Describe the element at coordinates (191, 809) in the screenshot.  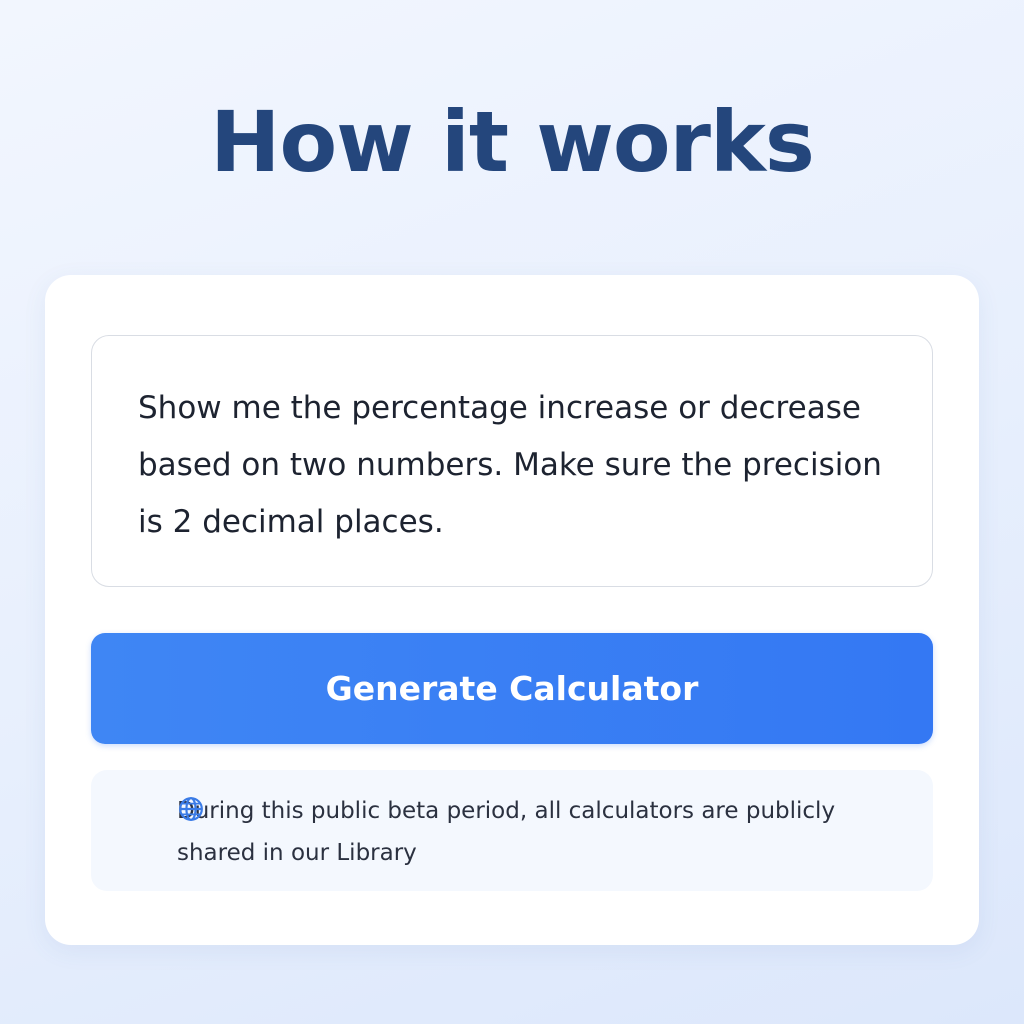
I see `globe-icon` at that location.